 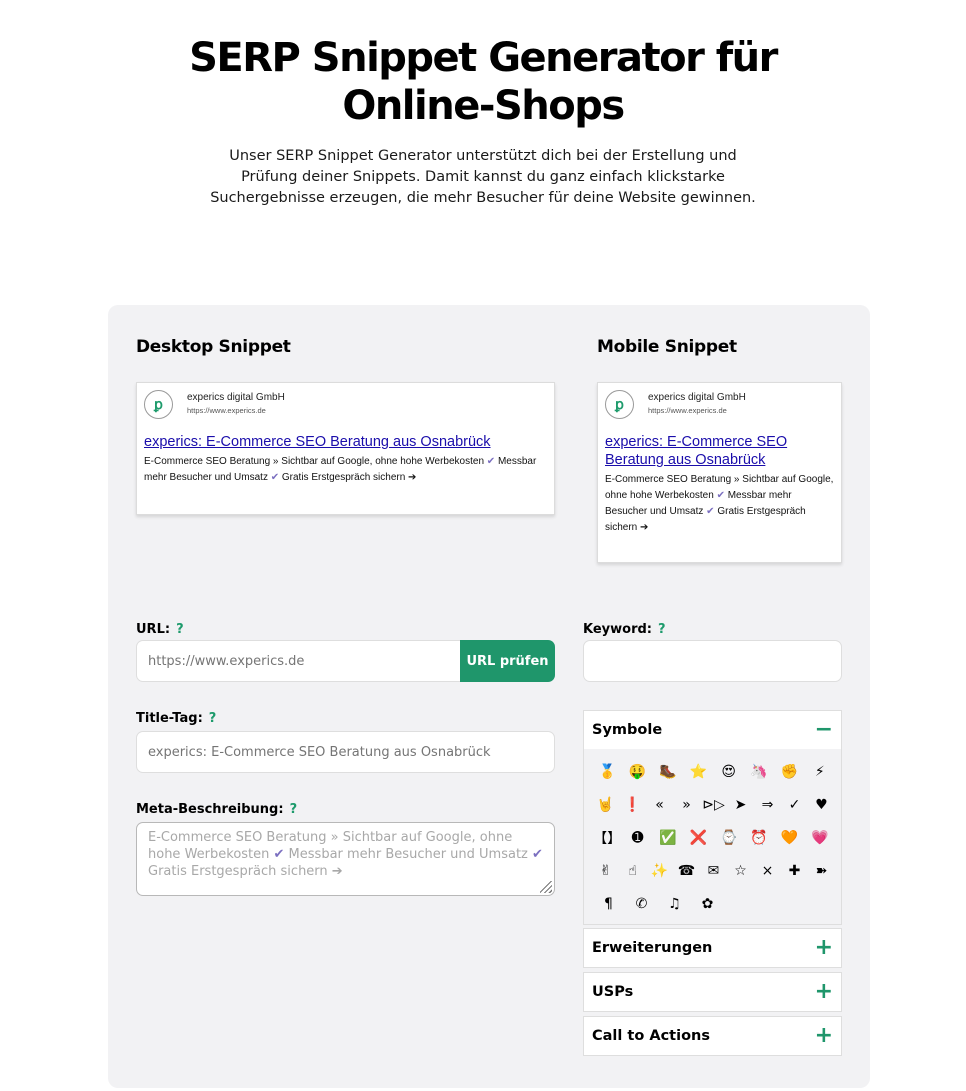 What do you see at coordinates (686, 871) in the screenshot?
I see `symbol-button: ☎` at bounding box center [686, 871].